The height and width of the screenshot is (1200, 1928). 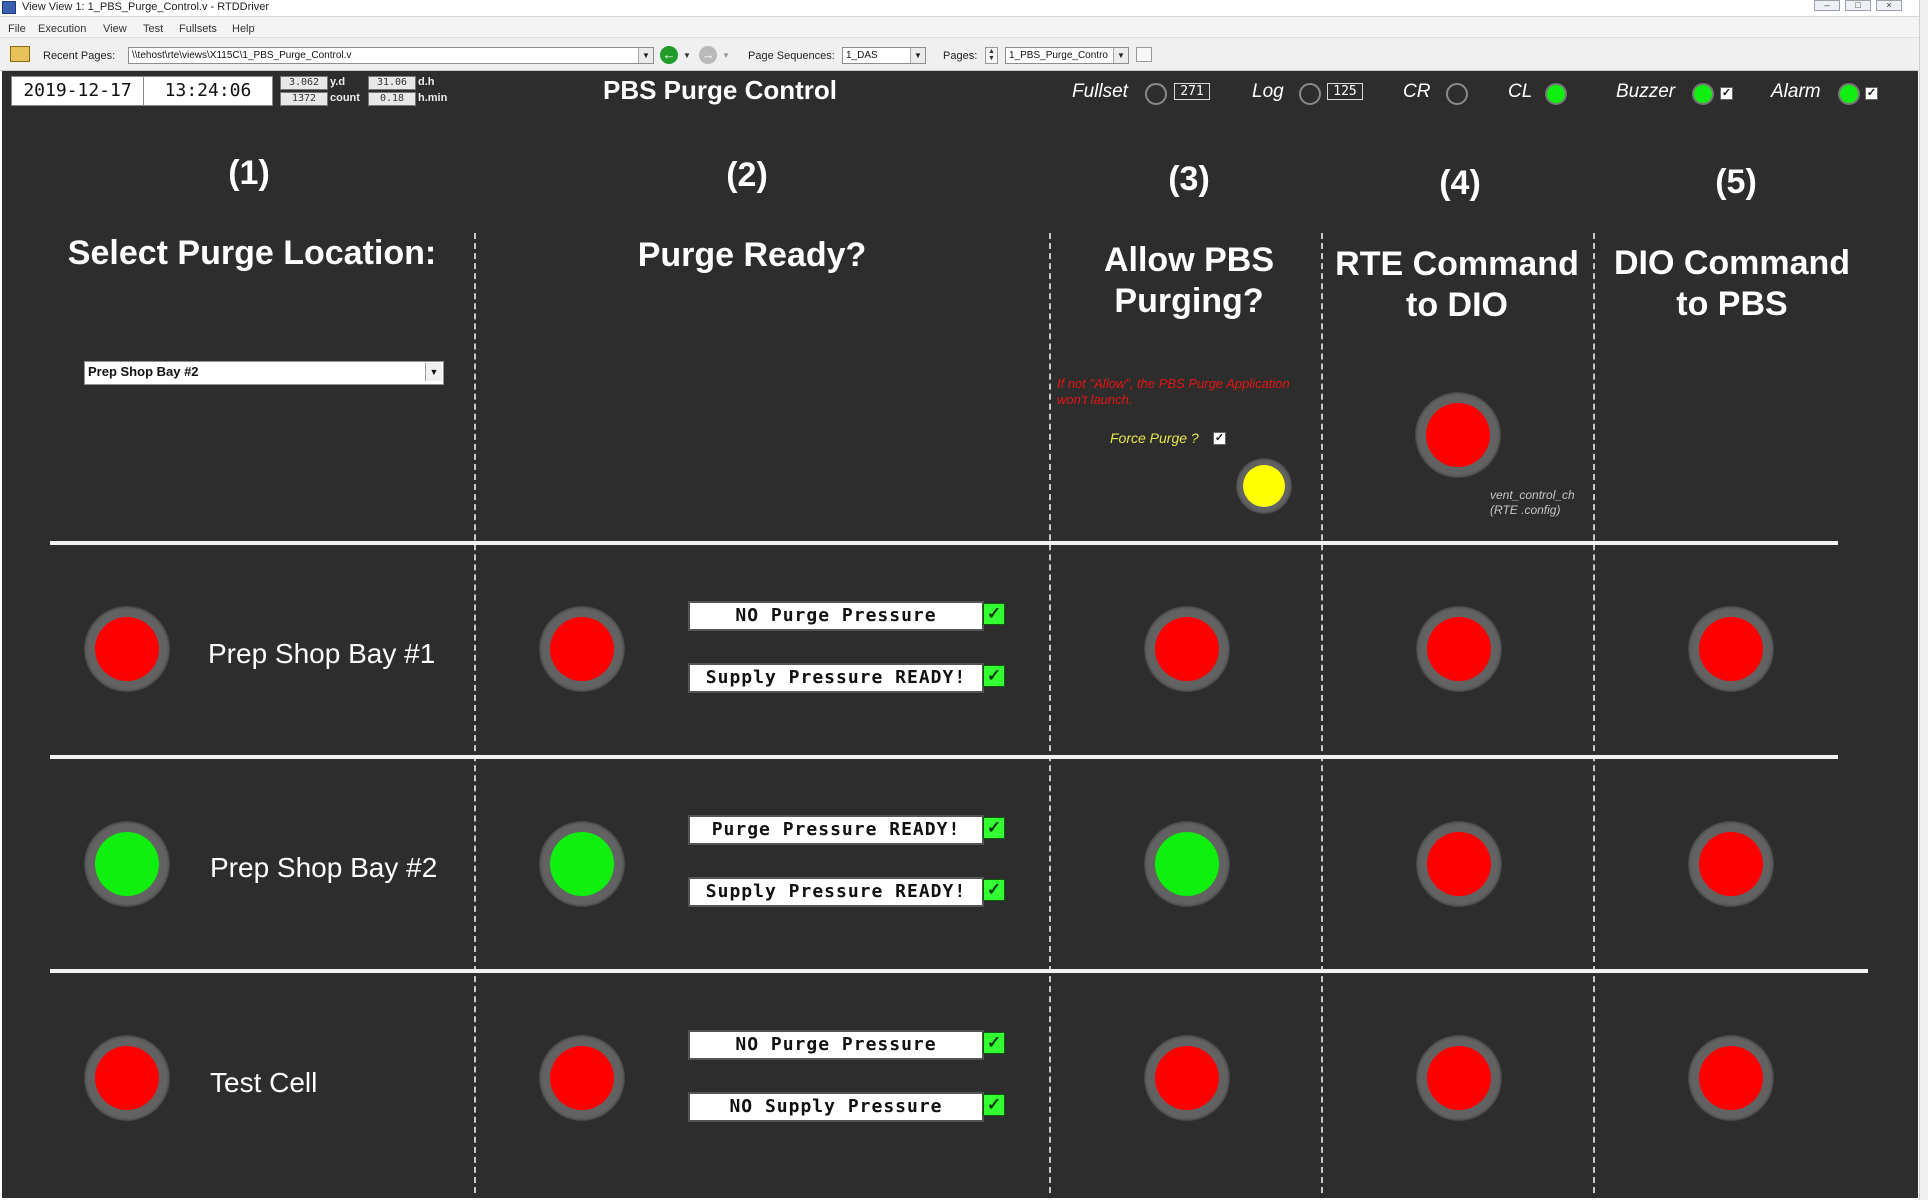 What do you see at coordinates (1268, 91) in the screenshot?
I see `log-label: Log` at bounding box center [1268, 91].